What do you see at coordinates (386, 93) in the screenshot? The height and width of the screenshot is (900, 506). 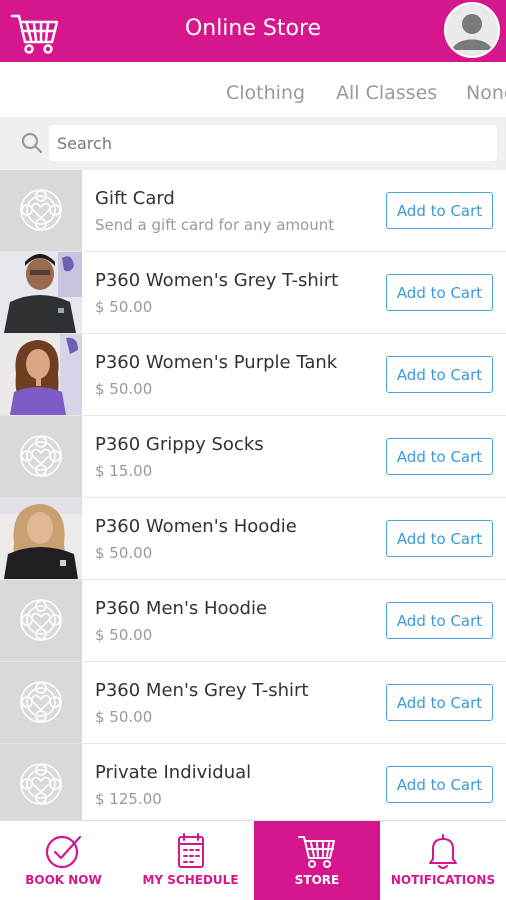 I see `tab-all-classes: All Classes` at bounding box center [386, 93].